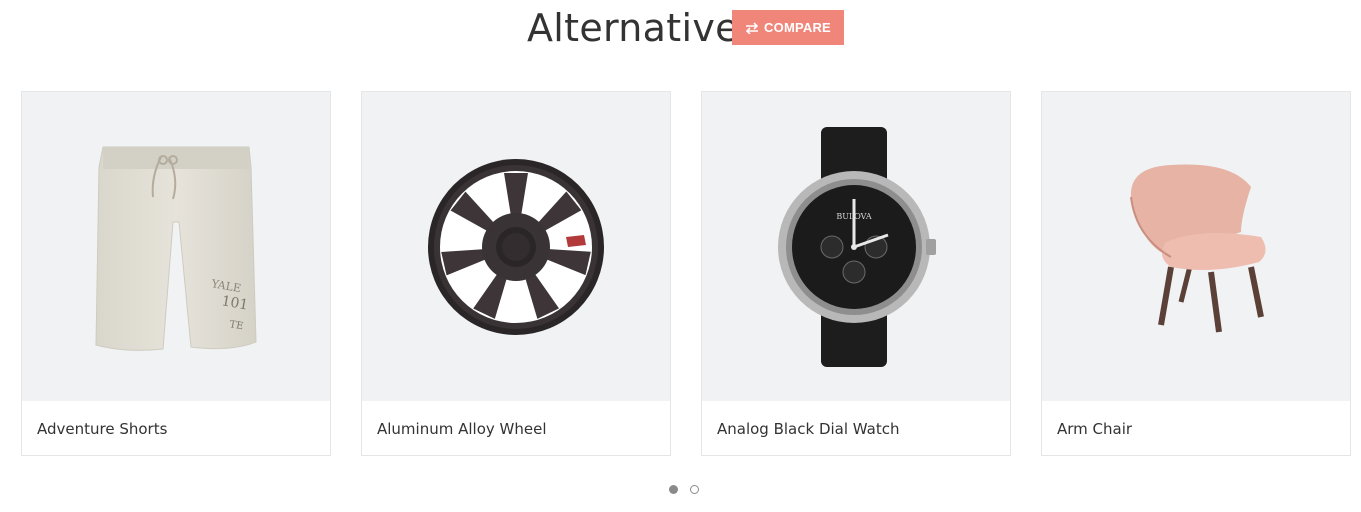  I want to click on product-image-area: BULOVA, so click(856, 246).